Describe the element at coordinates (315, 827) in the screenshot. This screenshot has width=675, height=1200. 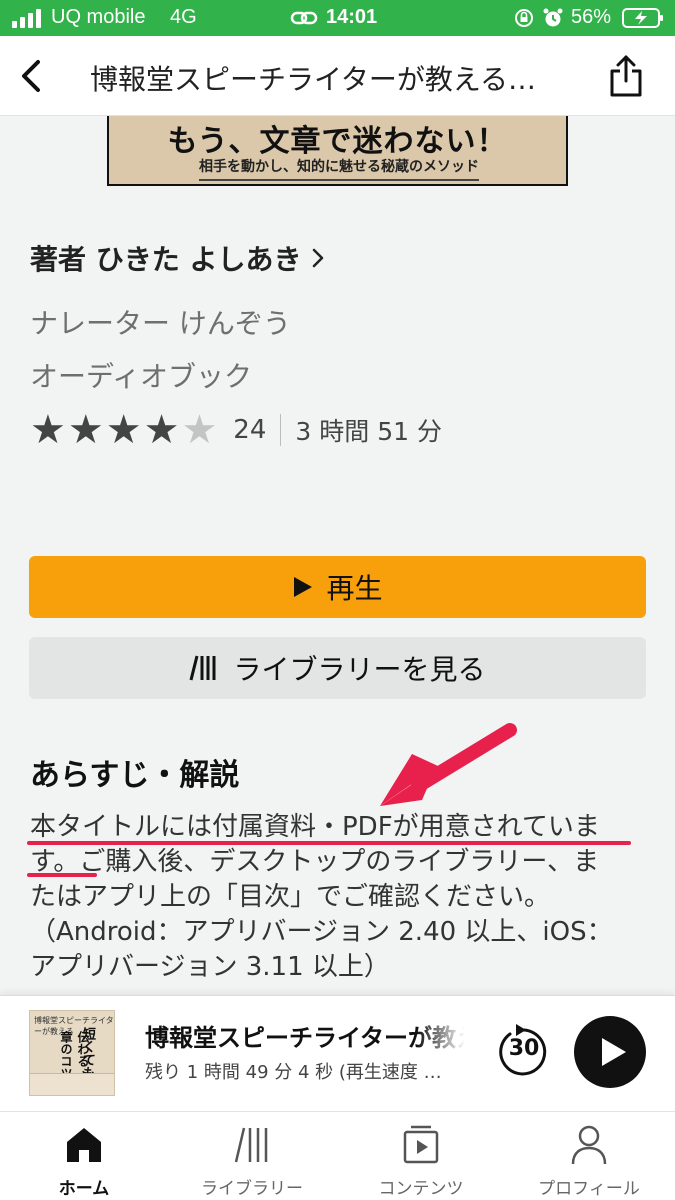
I see `synopsis-line: 本タイトルには付属資料・PDFが用意されていま` at that location.